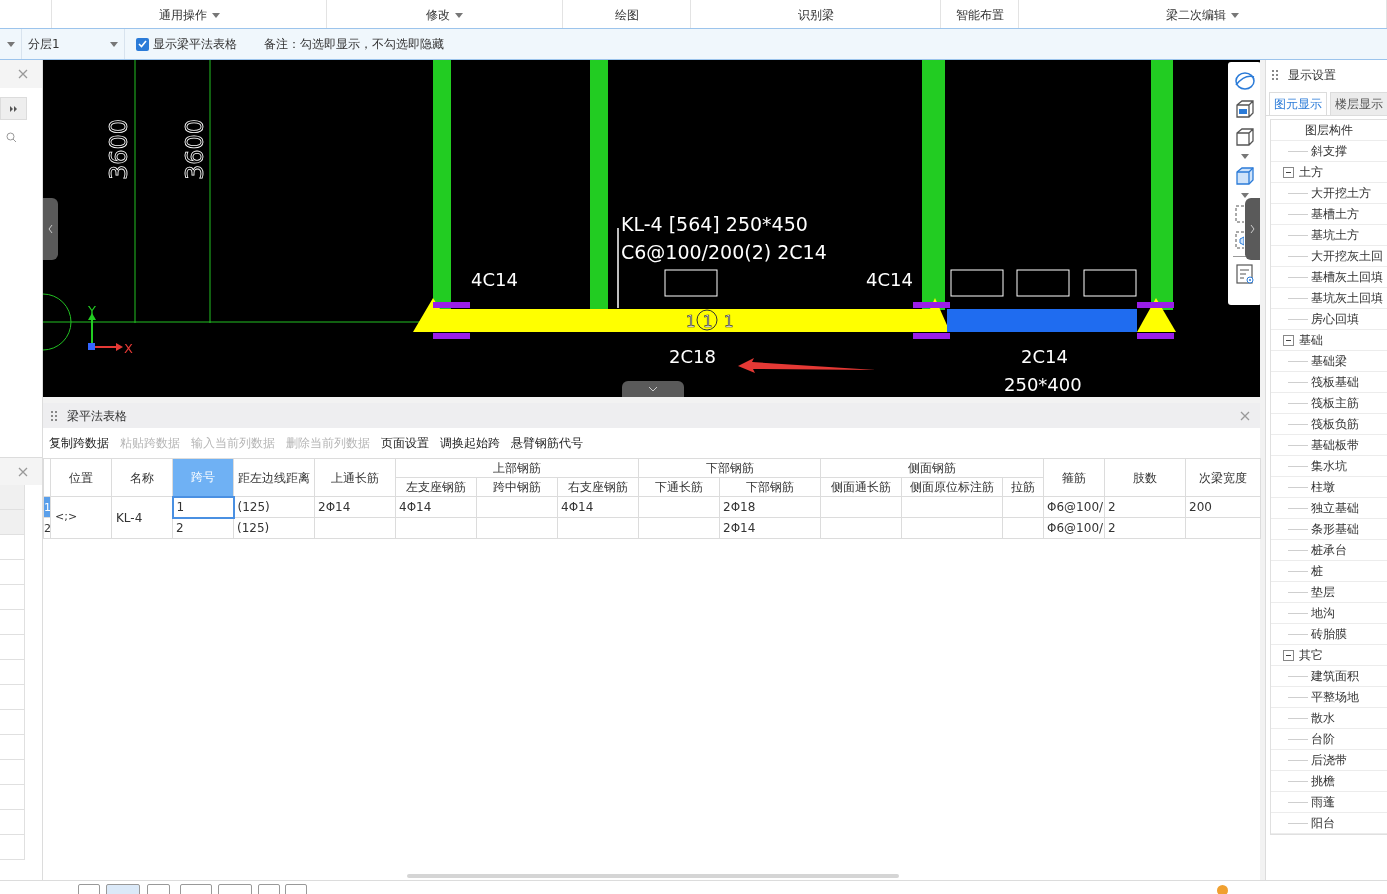  I want to click on tree-item: 挑檐, so click(1323, 781).